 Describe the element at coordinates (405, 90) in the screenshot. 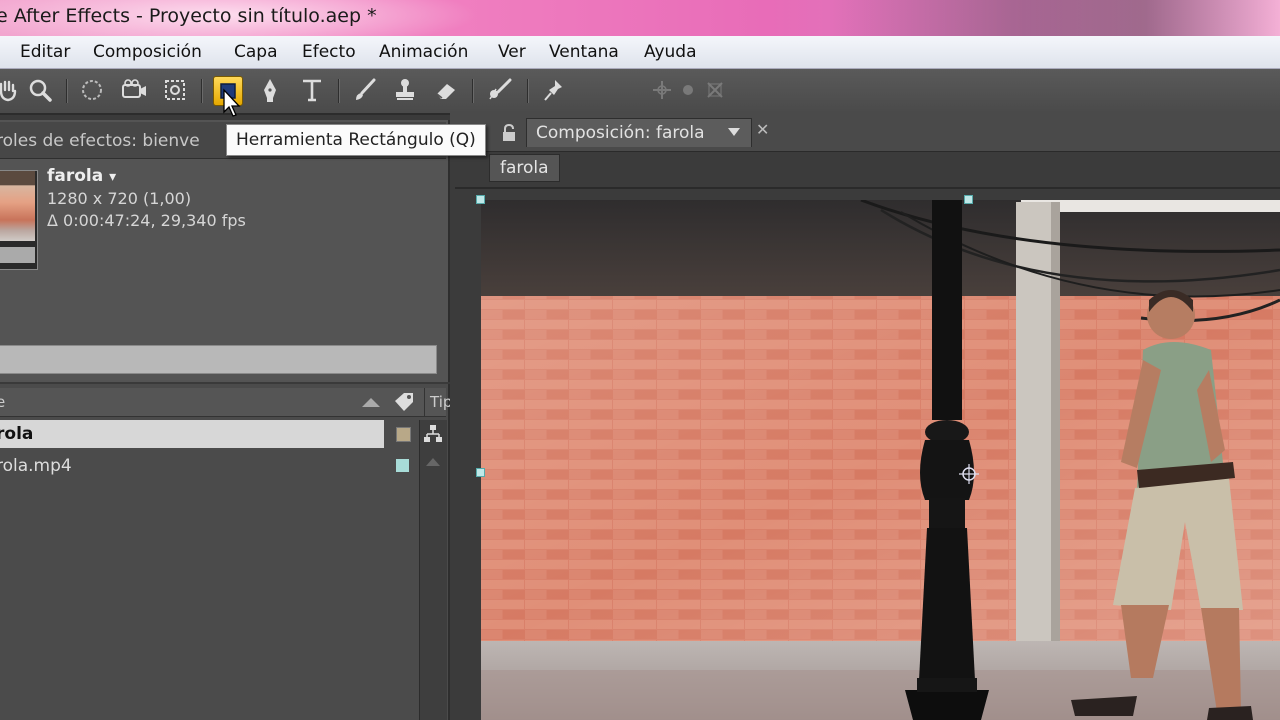

I see `clone-stamp-tool-icon` at that location.